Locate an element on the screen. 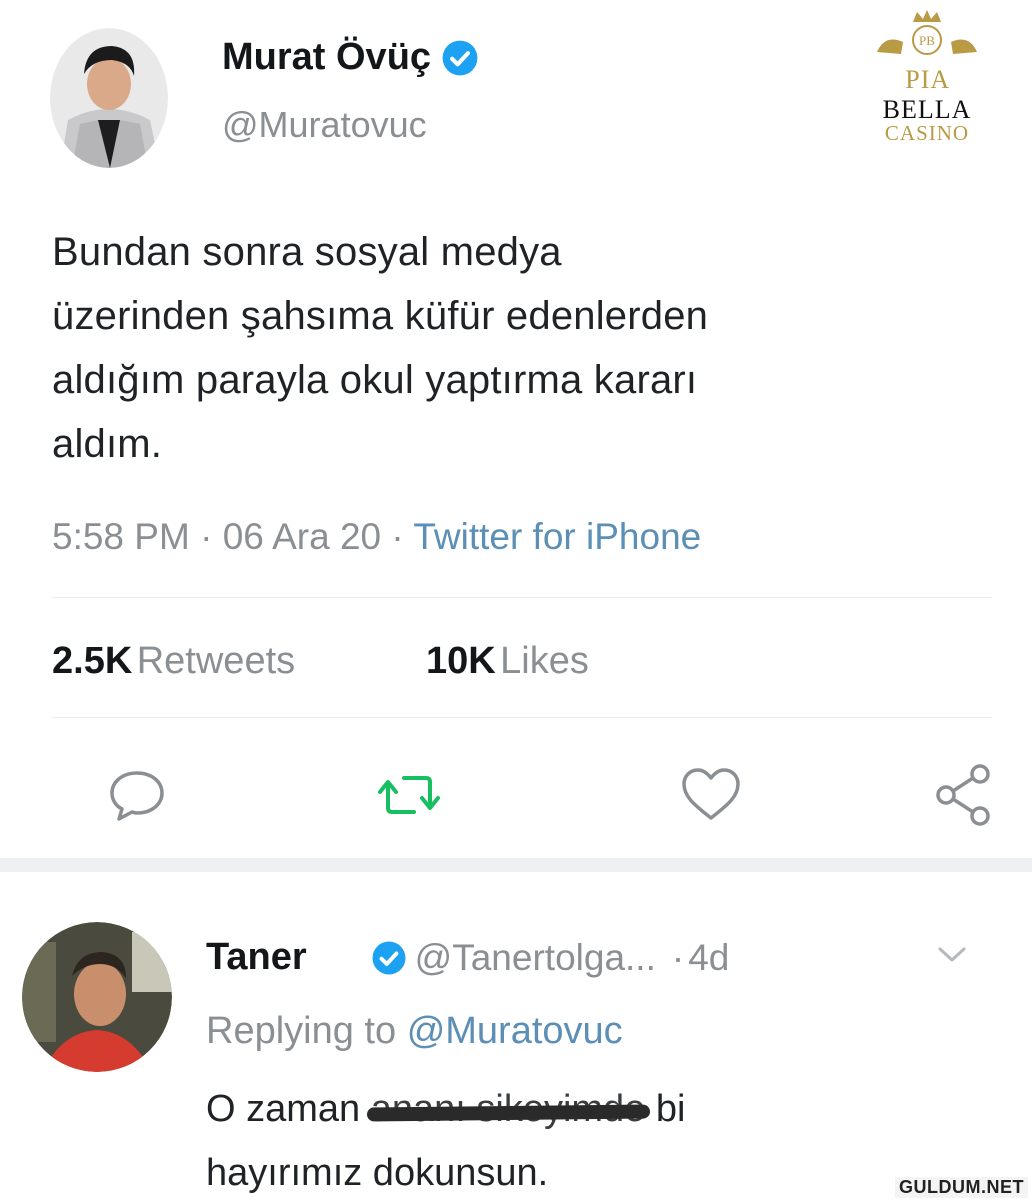 The width and height of the screenshot is (1032, 1200). retweets-count: 2.5K is located at coordinates (92, 661).